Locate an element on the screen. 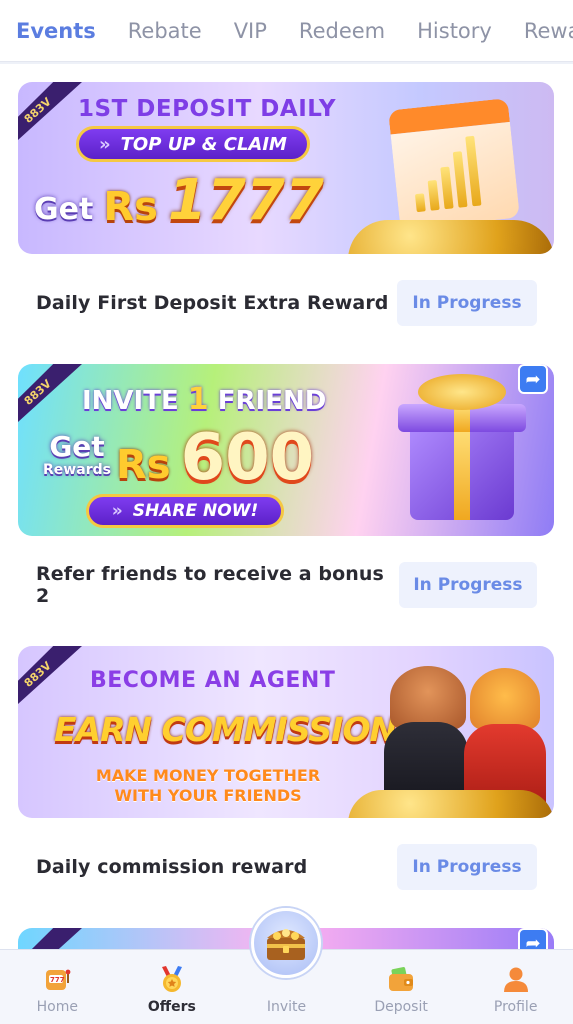  tab-rebate: Rebate is located at coordinates (165, 31).